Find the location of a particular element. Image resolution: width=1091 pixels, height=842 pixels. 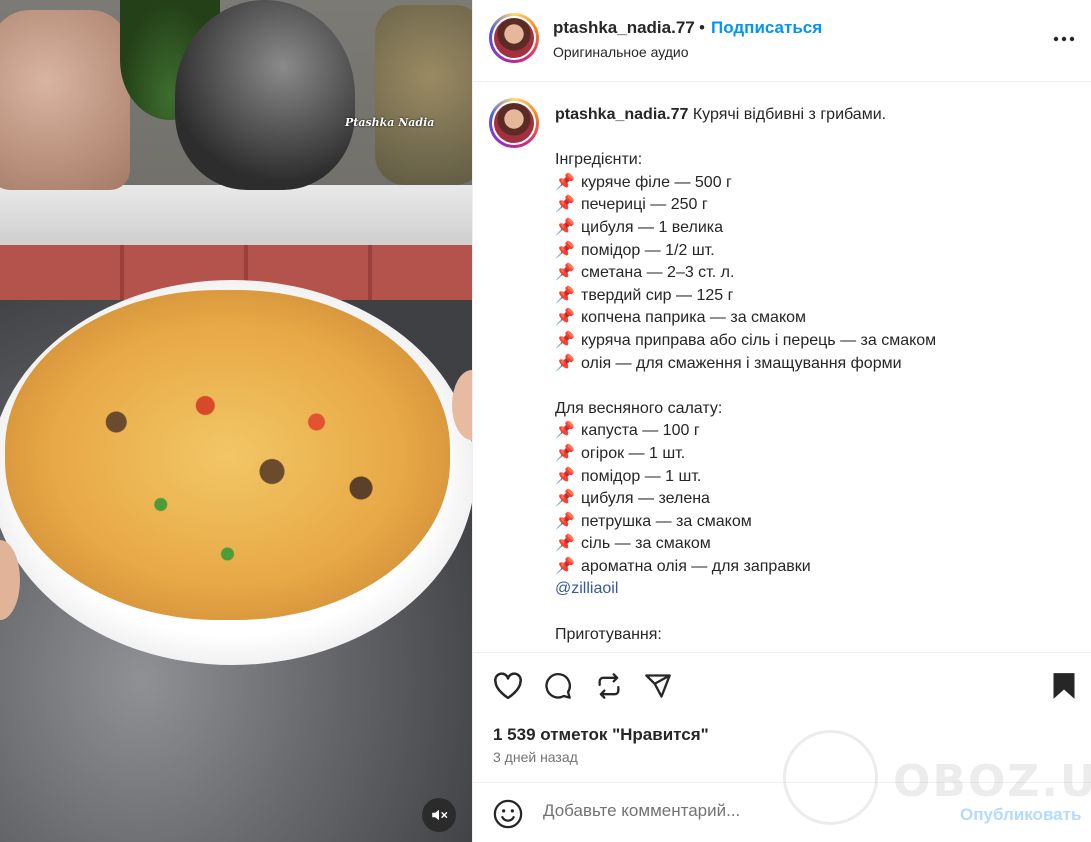

mention-link: @zilliaoil is located at coordinates (586, 588).